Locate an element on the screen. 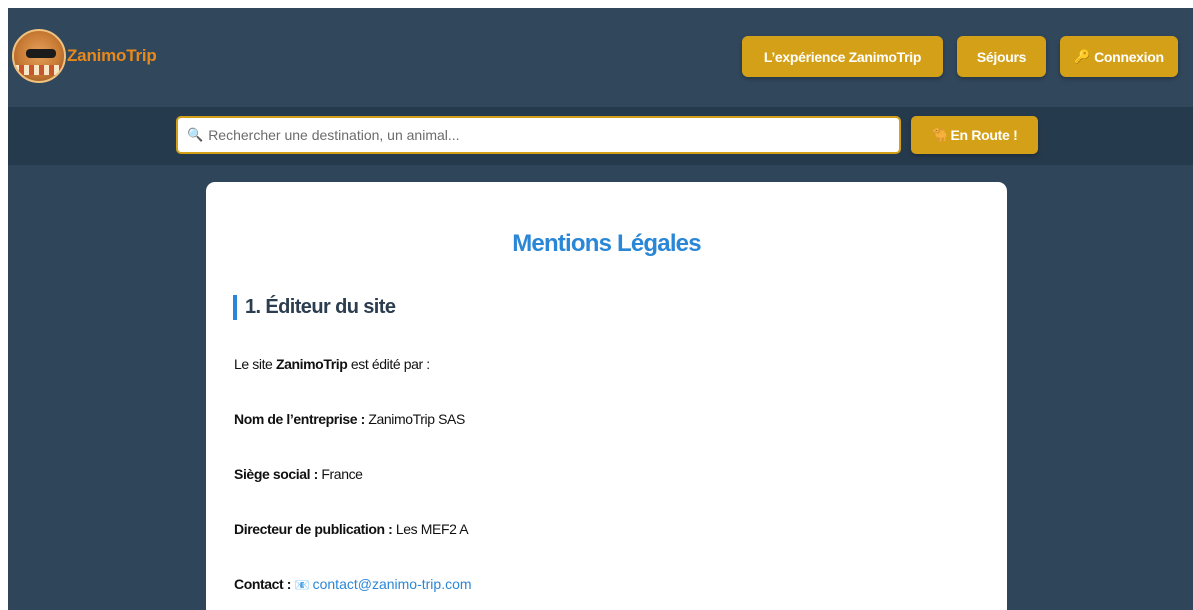  logo-link: ZanimoTrip is located at coordinates (84, 56).